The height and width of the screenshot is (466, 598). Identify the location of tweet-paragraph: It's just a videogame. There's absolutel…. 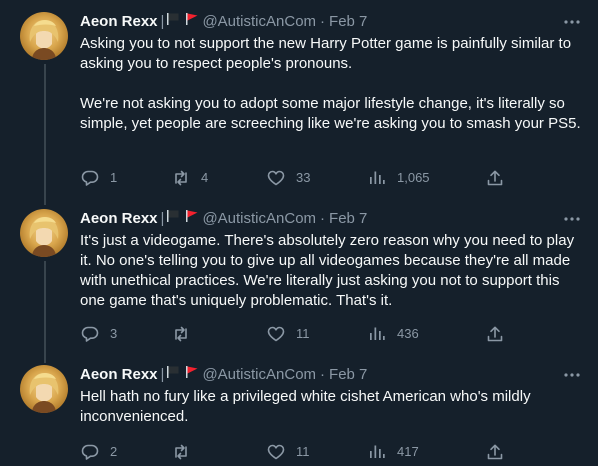
(327, 270).